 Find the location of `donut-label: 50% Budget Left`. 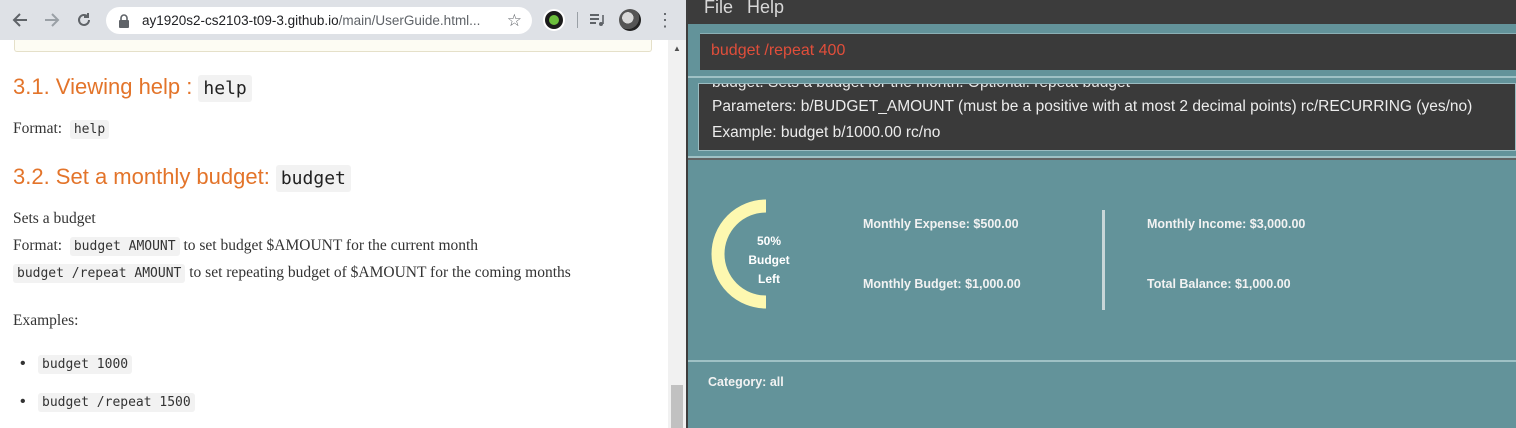

donut-label: 50% Budget Left is located at coordinates (769, 260).